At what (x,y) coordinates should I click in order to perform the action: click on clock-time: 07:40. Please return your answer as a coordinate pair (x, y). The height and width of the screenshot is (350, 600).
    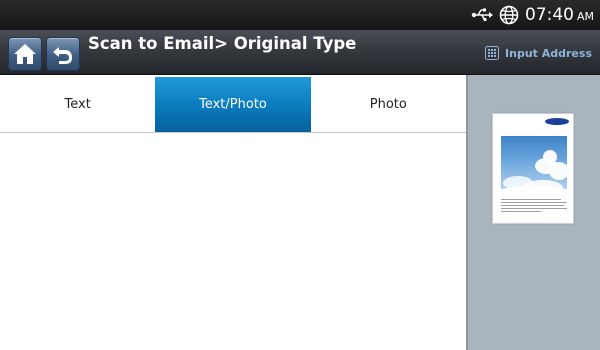
    Looking at the image, I should click on (549, 15).